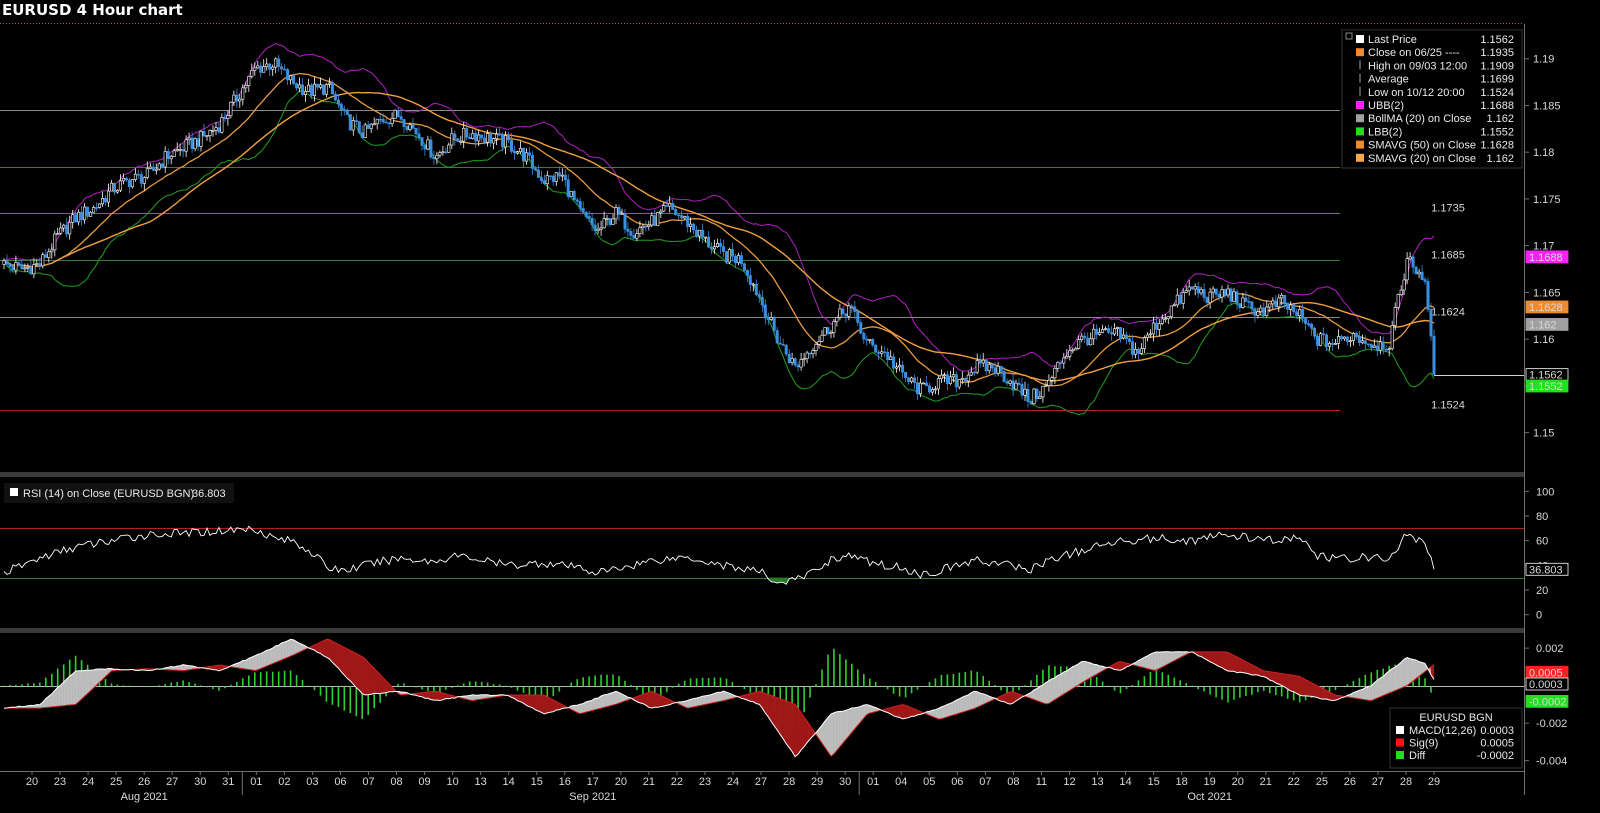 The height and width of the screenshot is (813, 1600). I want to click on x-tick-label: 21, so click(649, 782).